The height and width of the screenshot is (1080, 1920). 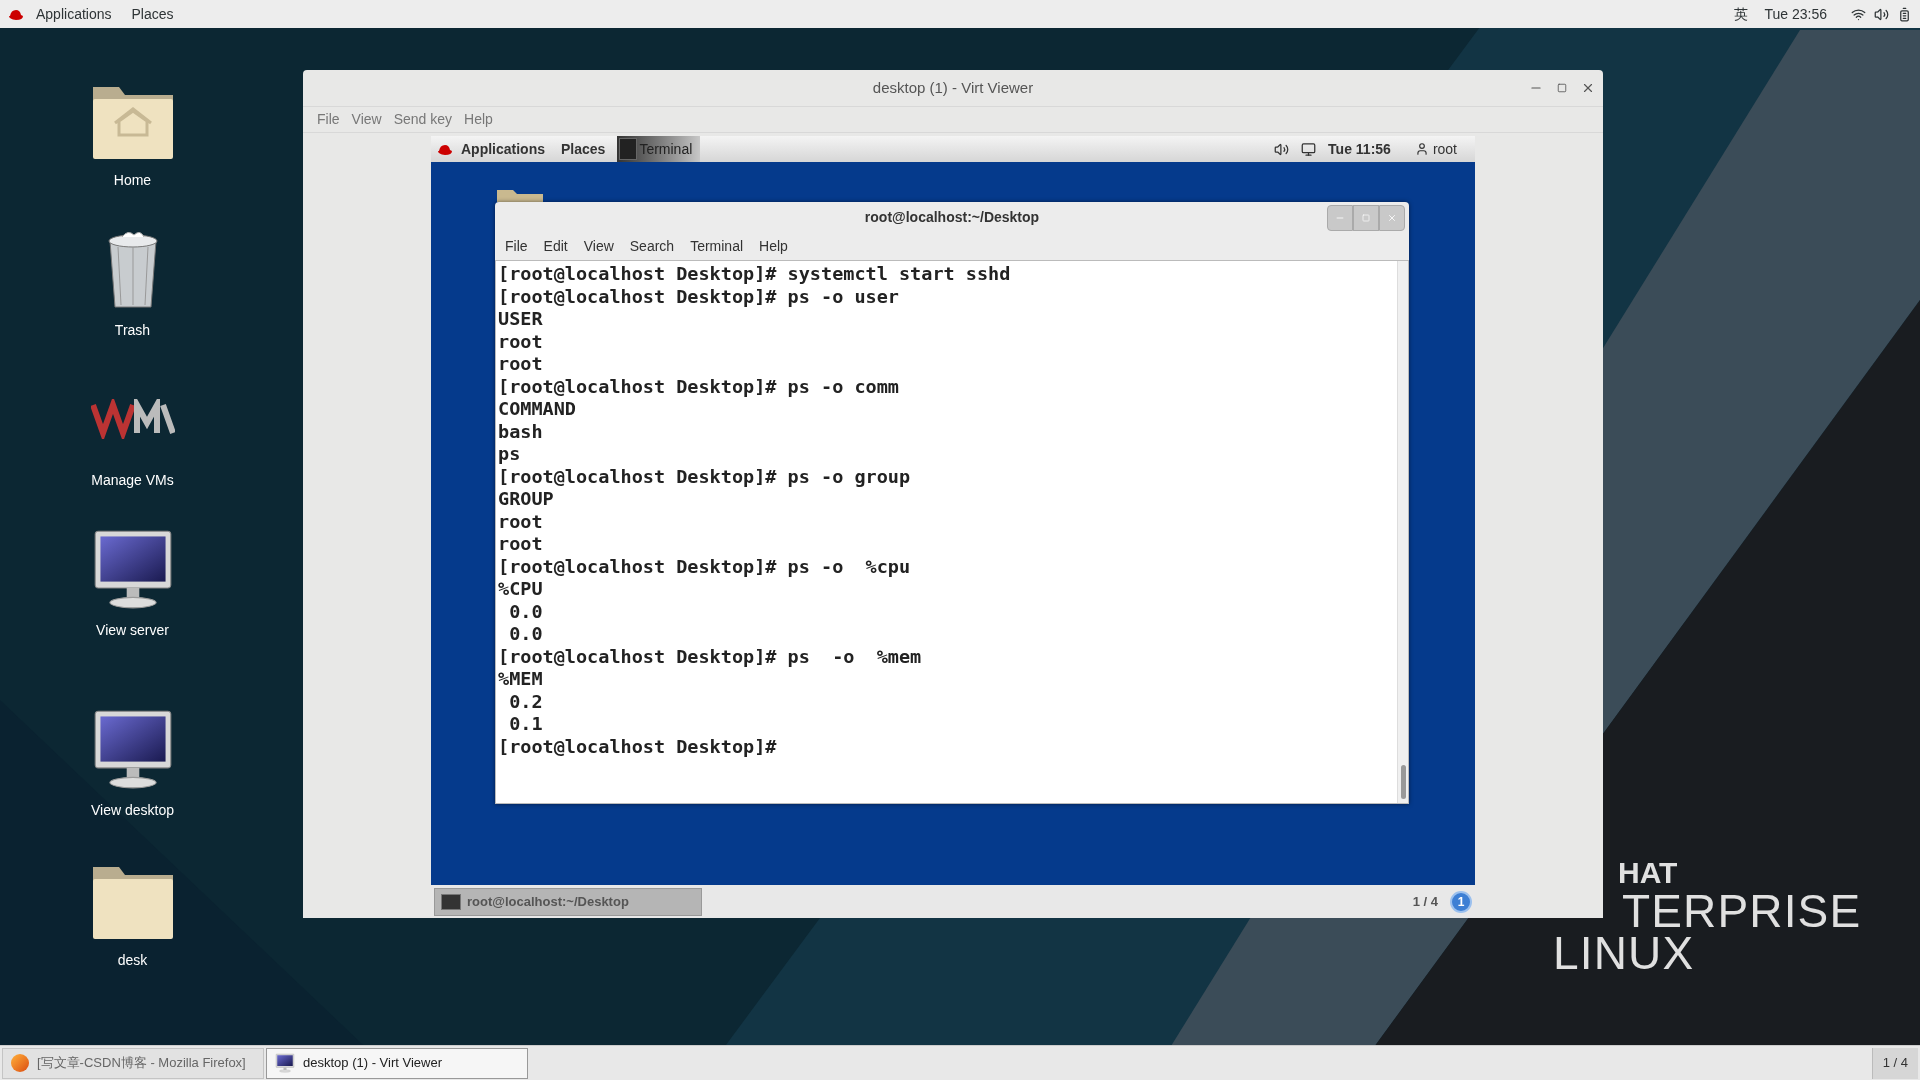 I want to click on menu-item: Edit, so click(x=555, y=246).